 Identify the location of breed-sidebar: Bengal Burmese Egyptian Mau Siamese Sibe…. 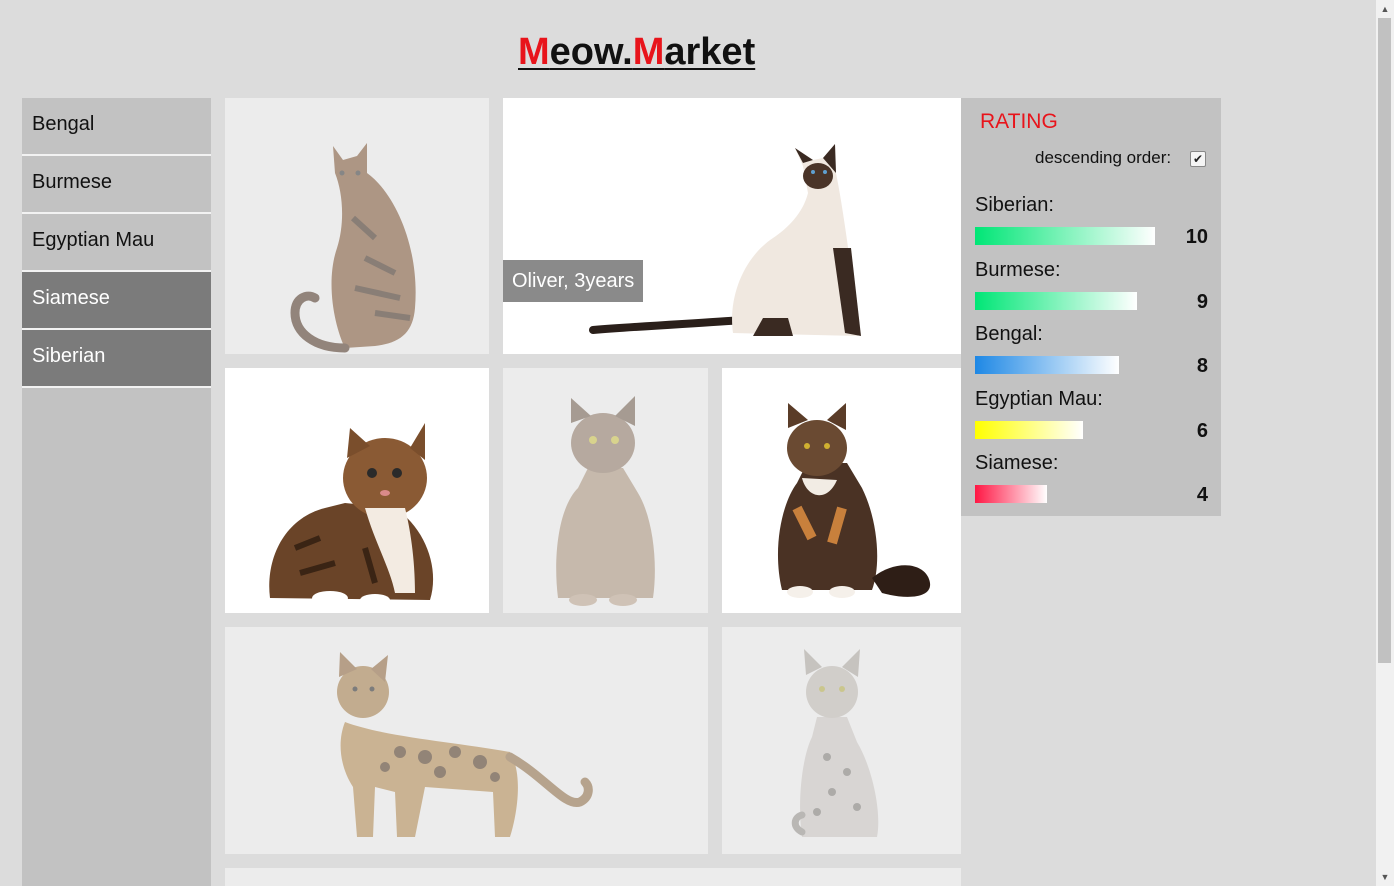
(116, 492).